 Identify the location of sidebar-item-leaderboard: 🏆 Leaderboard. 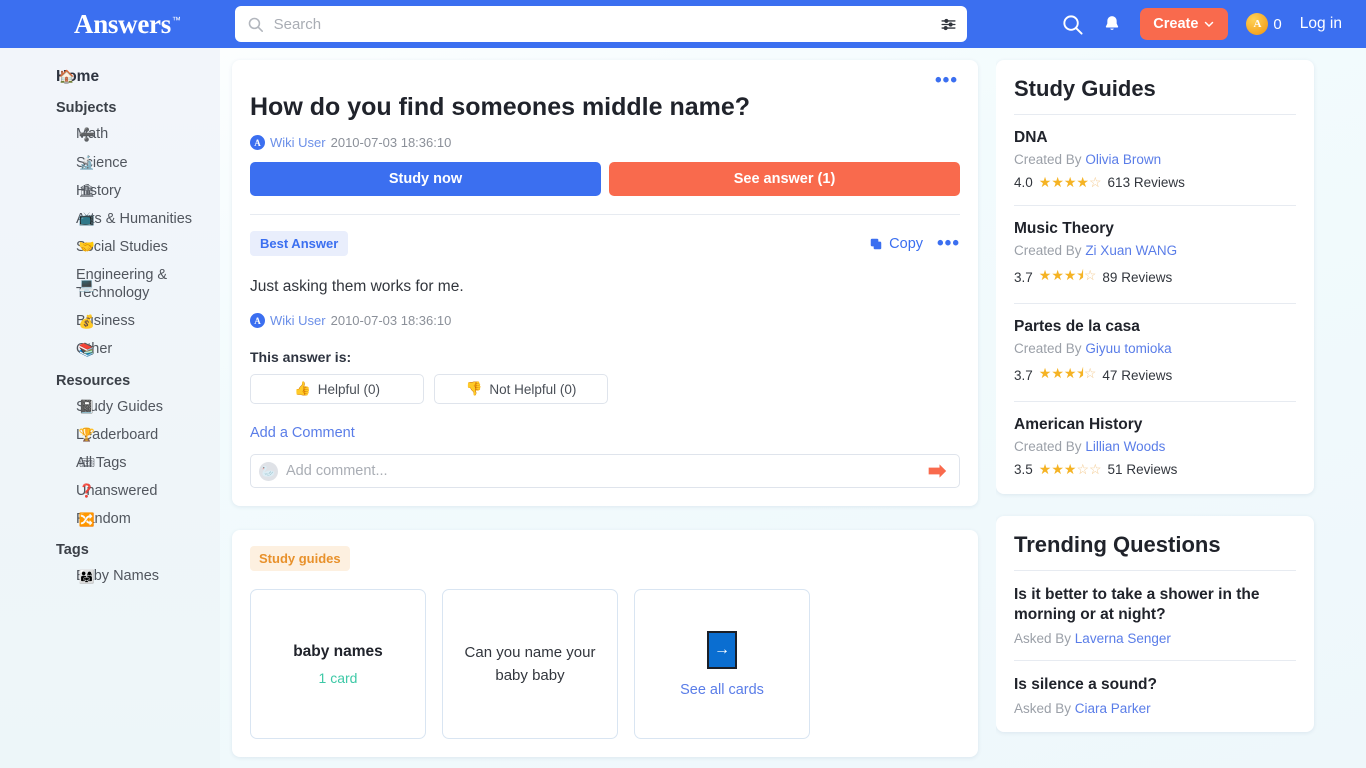
(110, 435).